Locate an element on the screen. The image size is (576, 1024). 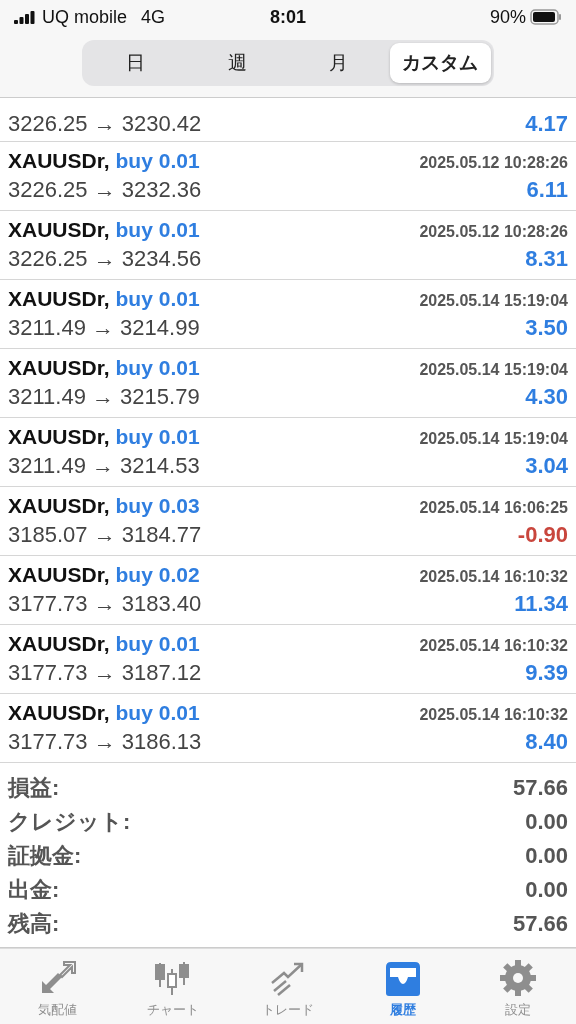
signal-icon is located at coordinates (25, 17).